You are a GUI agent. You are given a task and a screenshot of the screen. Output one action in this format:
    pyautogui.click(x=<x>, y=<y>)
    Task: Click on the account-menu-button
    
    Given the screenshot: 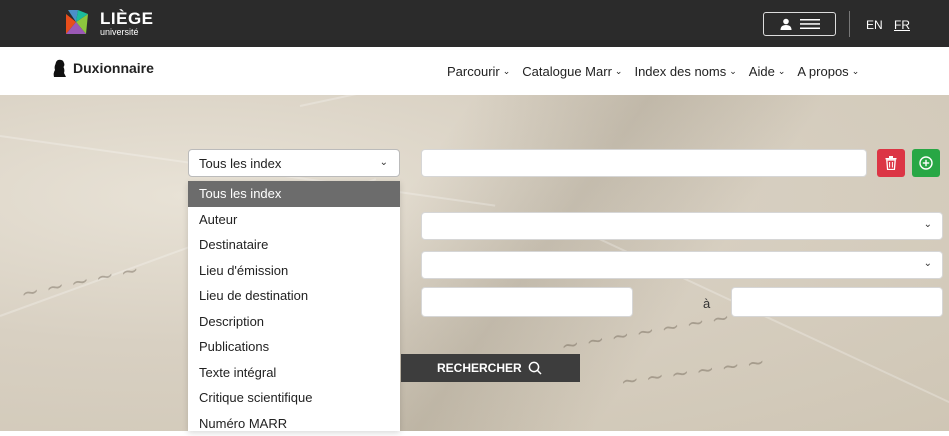 What is the action you would take?
    pyautogui.click(x=799, y=24)
    